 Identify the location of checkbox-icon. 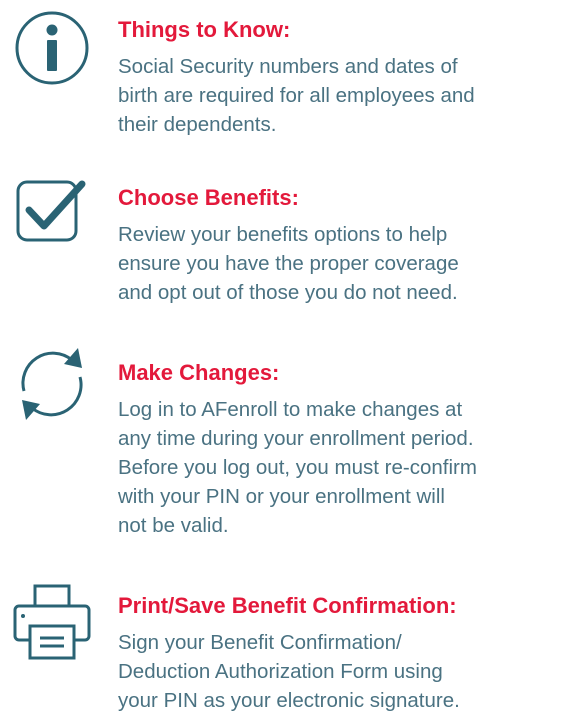
(52, 212).